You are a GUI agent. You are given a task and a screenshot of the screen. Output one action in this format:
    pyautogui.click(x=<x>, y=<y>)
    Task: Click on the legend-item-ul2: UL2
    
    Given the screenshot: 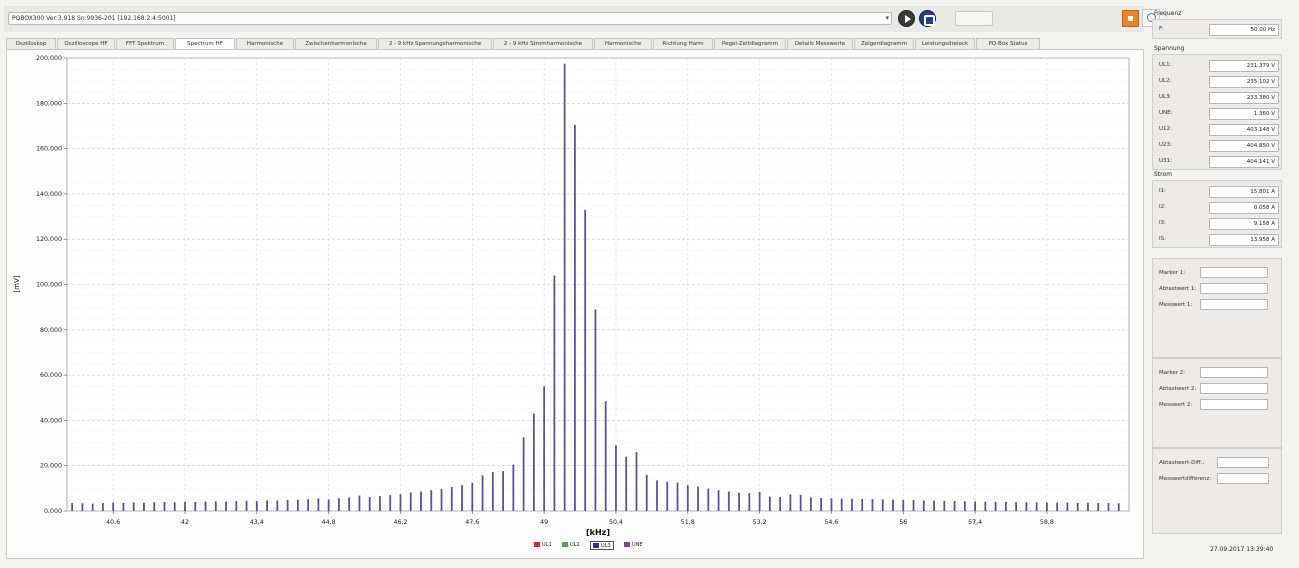 What is the action you would take?
    pyautogui.click(x=571, y=545)
    